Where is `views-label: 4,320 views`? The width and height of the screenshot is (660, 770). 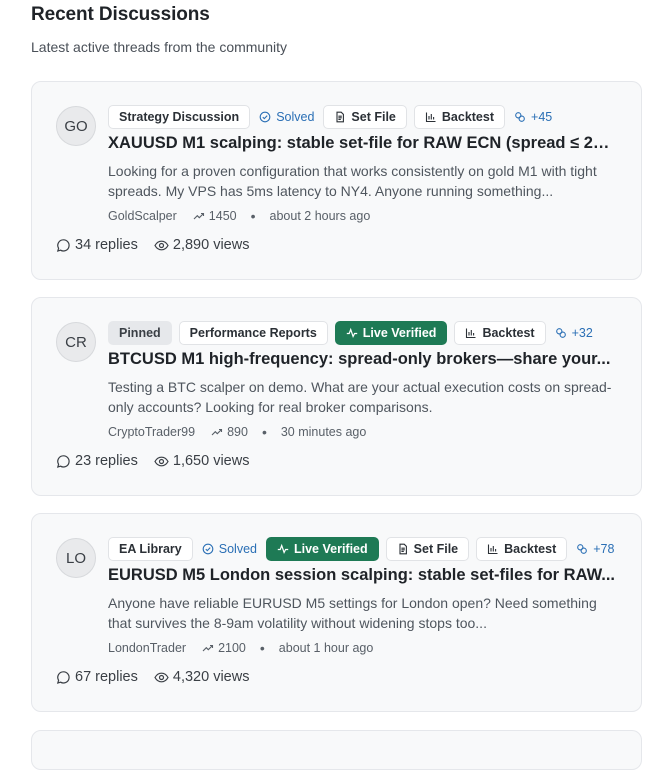
views-label: 4,320 views is located at coordinates (211, 677).